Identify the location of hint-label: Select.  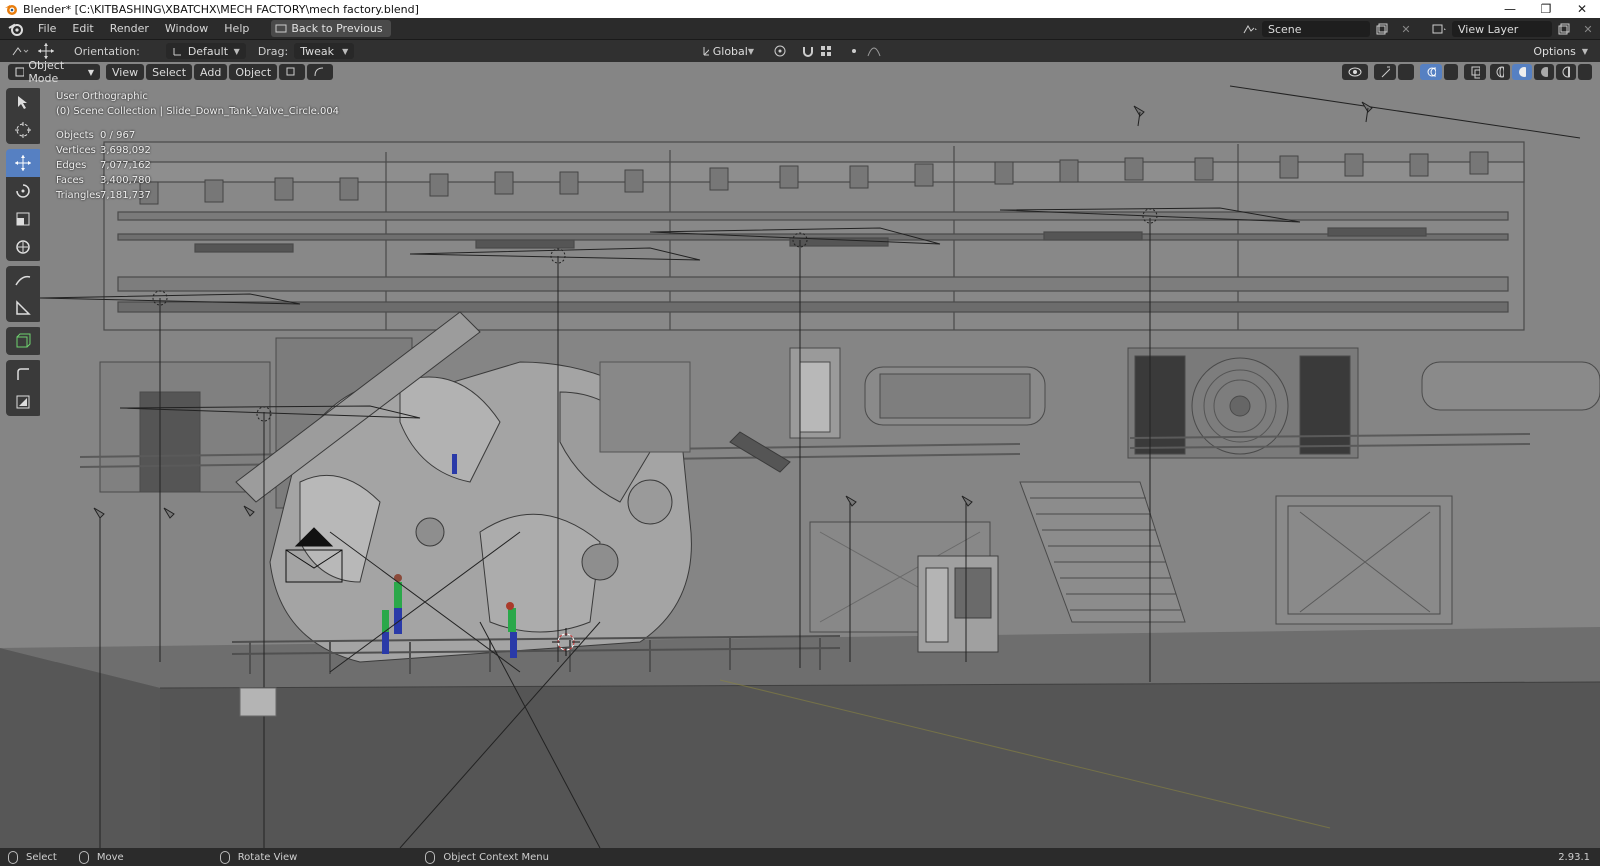
(41, 857).